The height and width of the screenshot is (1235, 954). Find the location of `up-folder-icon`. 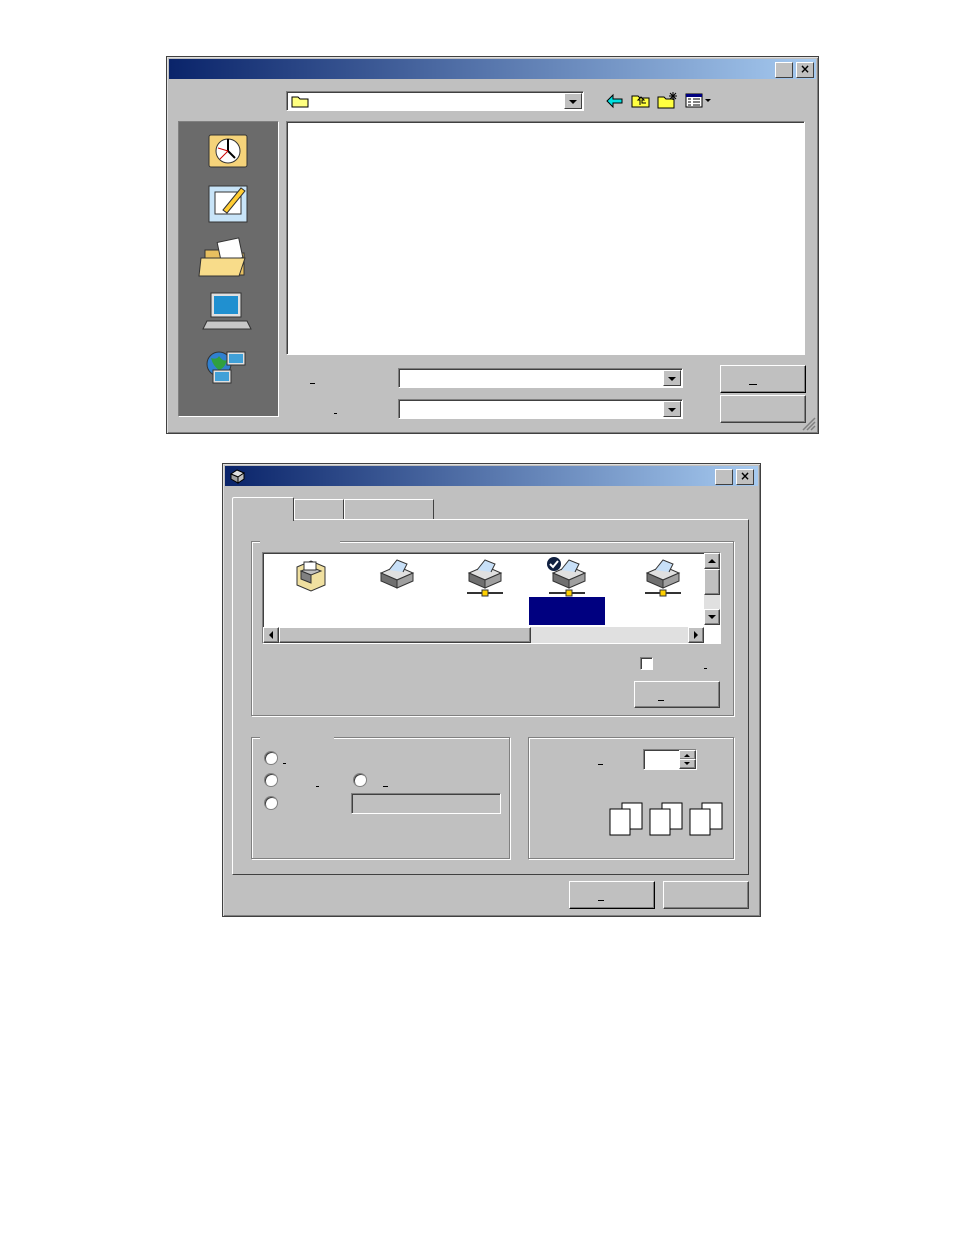

up-folder-icon is located at coordinates (641, 101).